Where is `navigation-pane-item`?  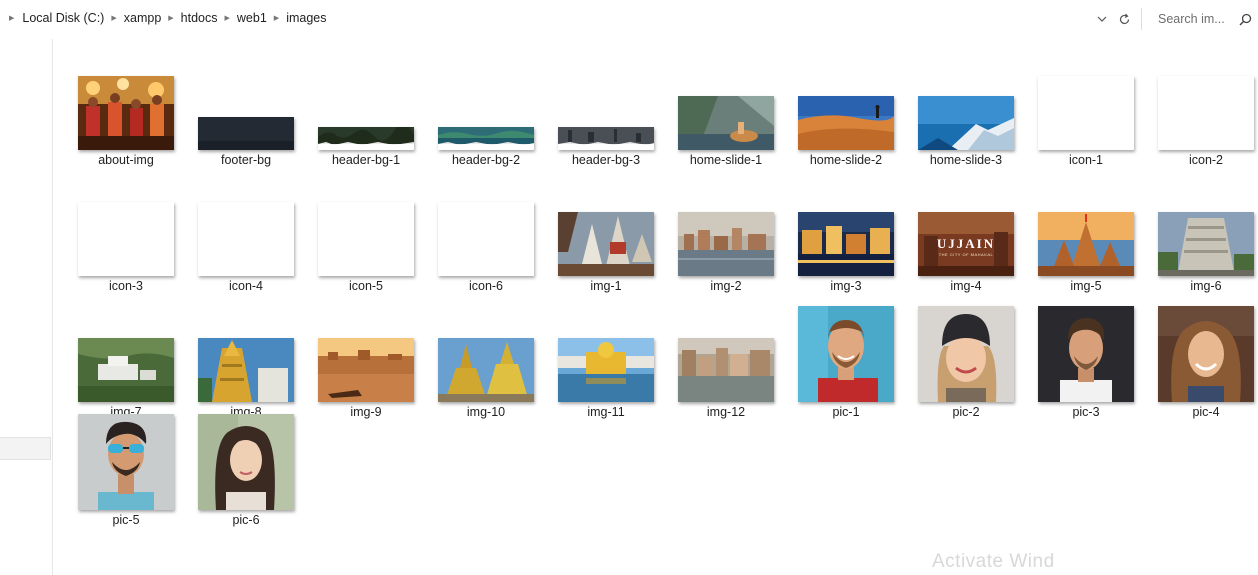 navigation-pane-item is located at coordinates (25, 448).